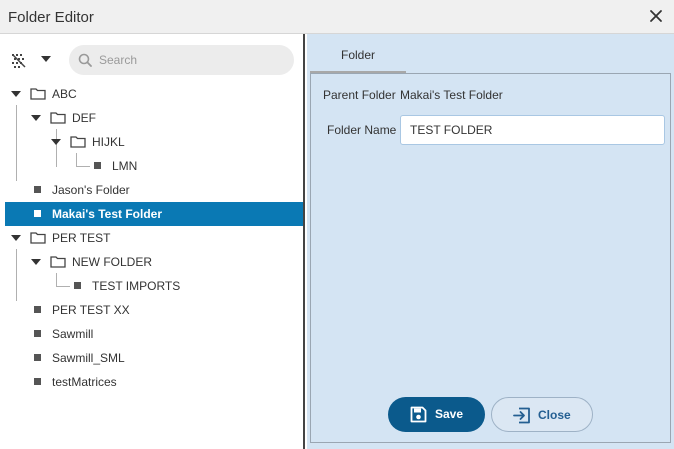  What do you see at coordinates (84, 118) in the screenshot?
I see `tree-item-label: DEF` at bounding box center [84, 118].